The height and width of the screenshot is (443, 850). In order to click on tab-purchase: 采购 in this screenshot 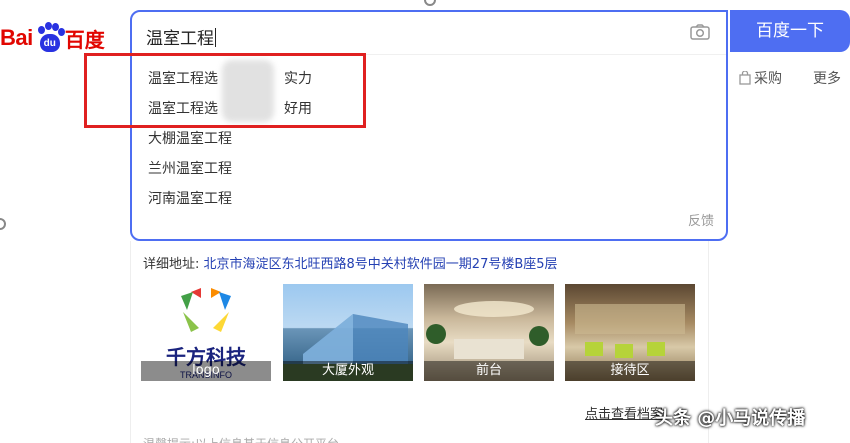, I will do `click(760, 78)`.